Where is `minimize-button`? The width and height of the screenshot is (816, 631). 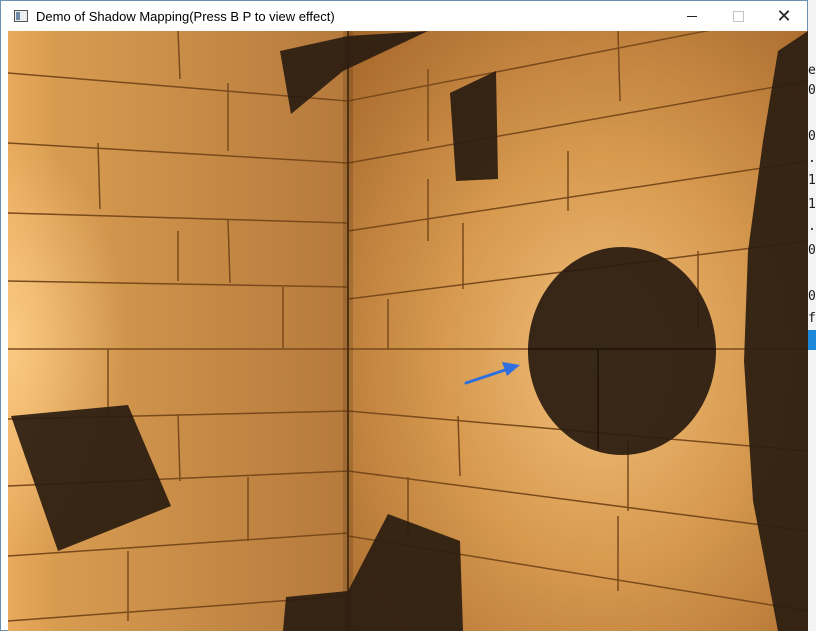 minimize-button is located at coordinates (692, 16).